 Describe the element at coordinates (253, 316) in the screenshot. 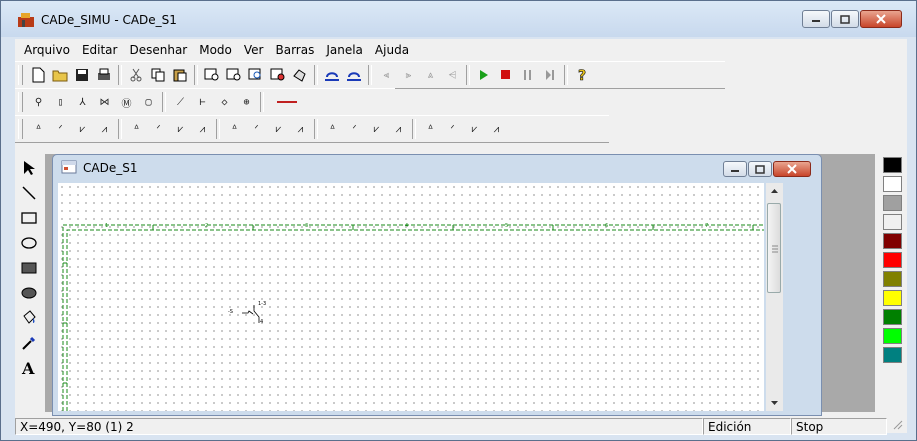

I see `switch-component: -S 1-3 4` at that location.